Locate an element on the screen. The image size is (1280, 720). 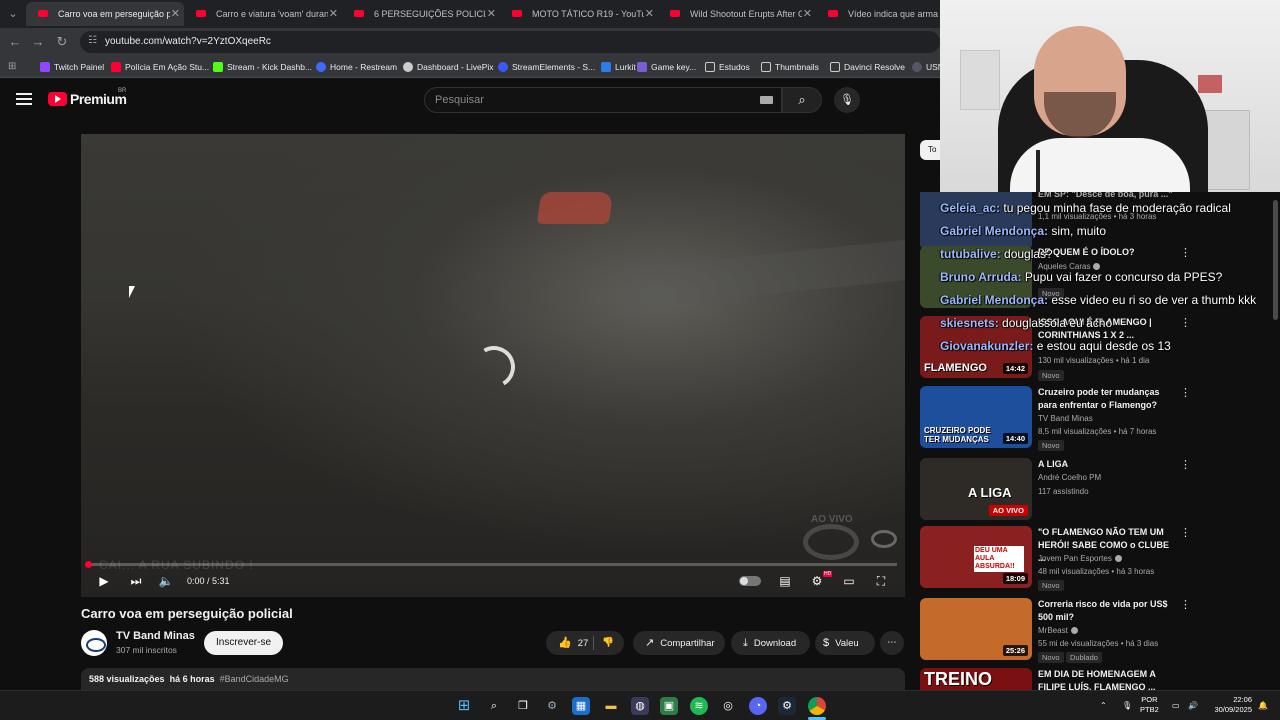
dislike-button: 👎 is located at coordinates (608, 643).